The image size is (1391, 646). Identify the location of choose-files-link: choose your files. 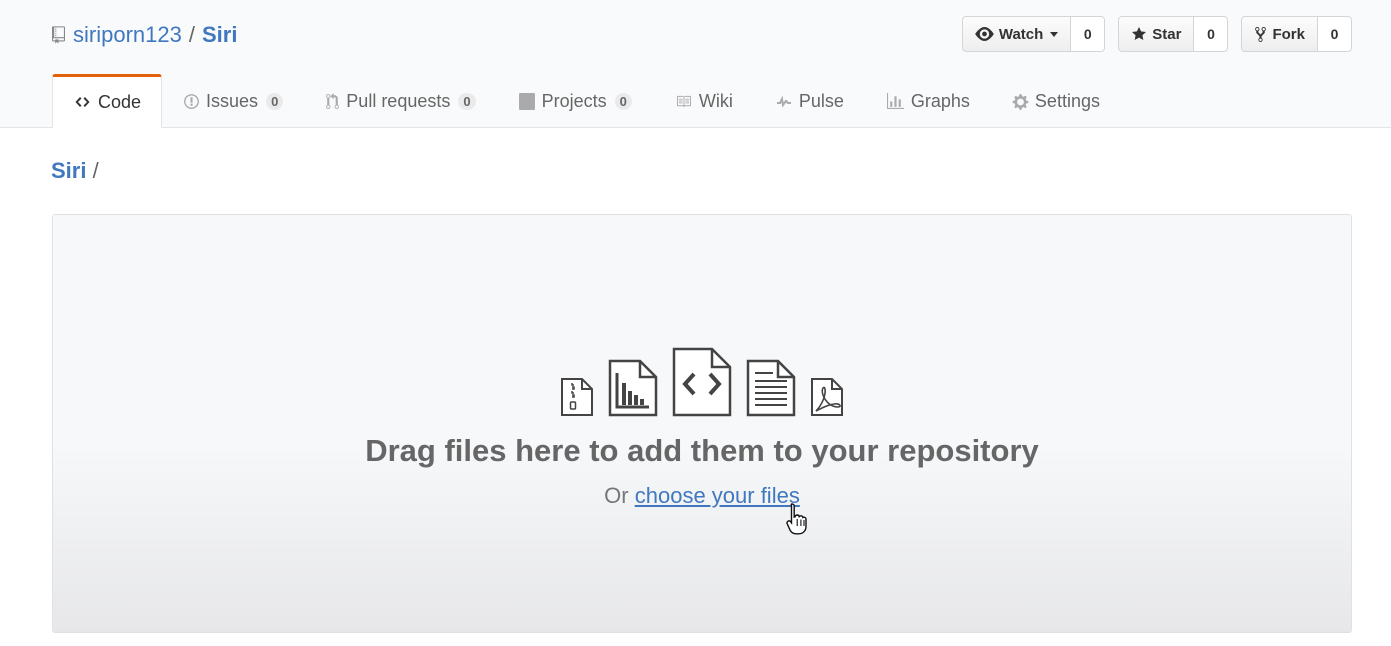
(717, 495).